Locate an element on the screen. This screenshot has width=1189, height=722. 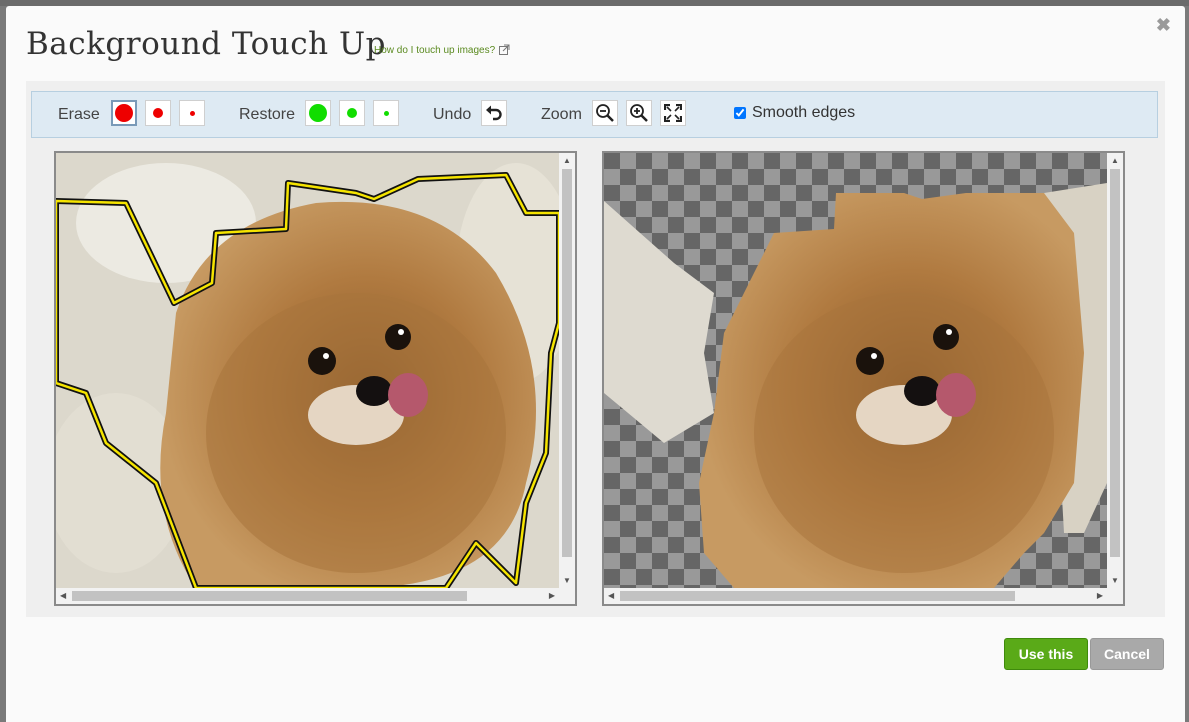
help-link: How do I touch up images? is located at coordinates (442, 50).